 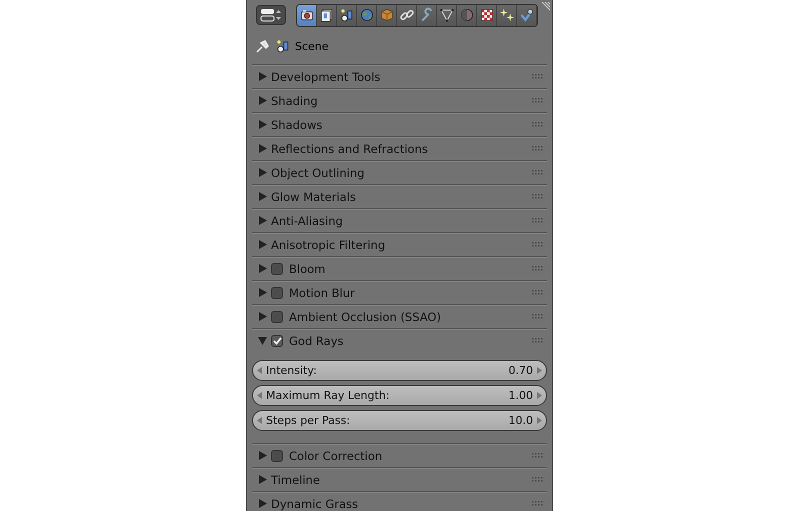 I want to click on panel-header: Ambient Occlusion (SSAO), so click(x=399, y=316).